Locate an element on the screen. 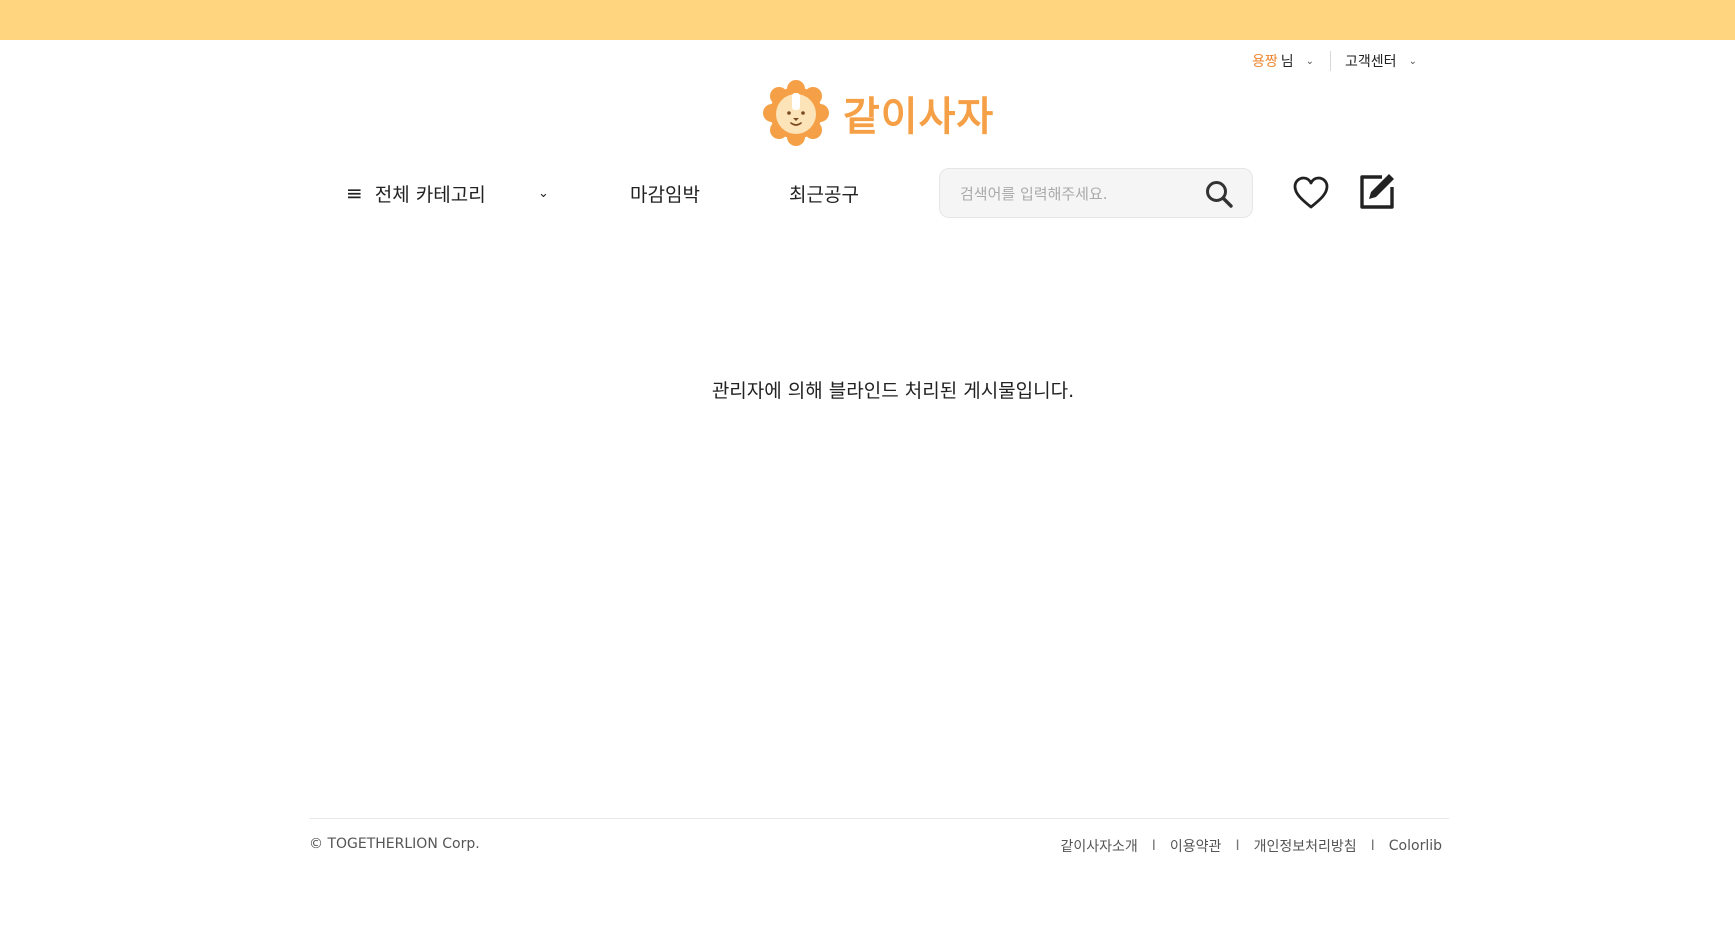  logo-text: 같이사자 is located at coordinates (919, 117).